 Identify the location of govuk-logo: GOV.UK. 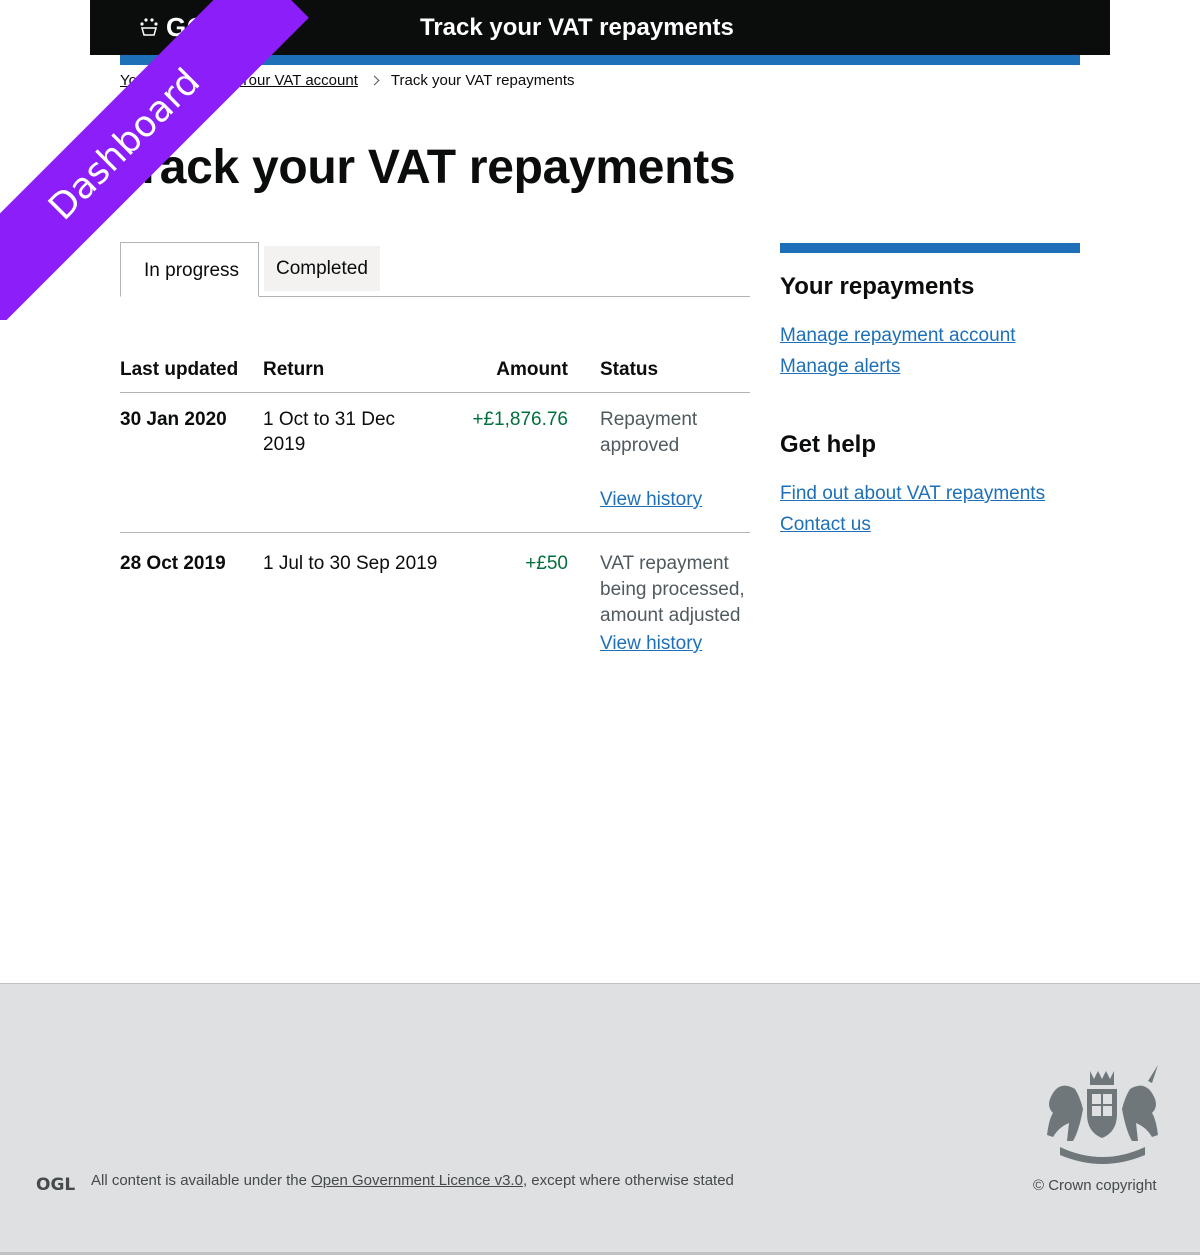
(203, 27).